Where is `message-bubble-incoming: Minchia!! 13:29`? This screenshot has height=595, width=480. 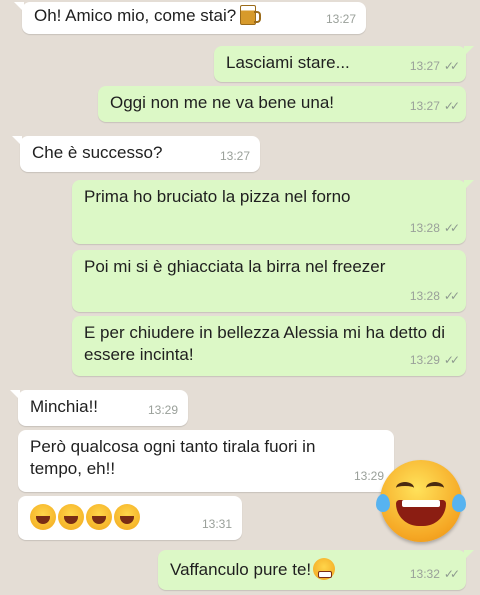
message-bubble-incoming: Minchia!! 13:29 is located at coordinates (99, 408).